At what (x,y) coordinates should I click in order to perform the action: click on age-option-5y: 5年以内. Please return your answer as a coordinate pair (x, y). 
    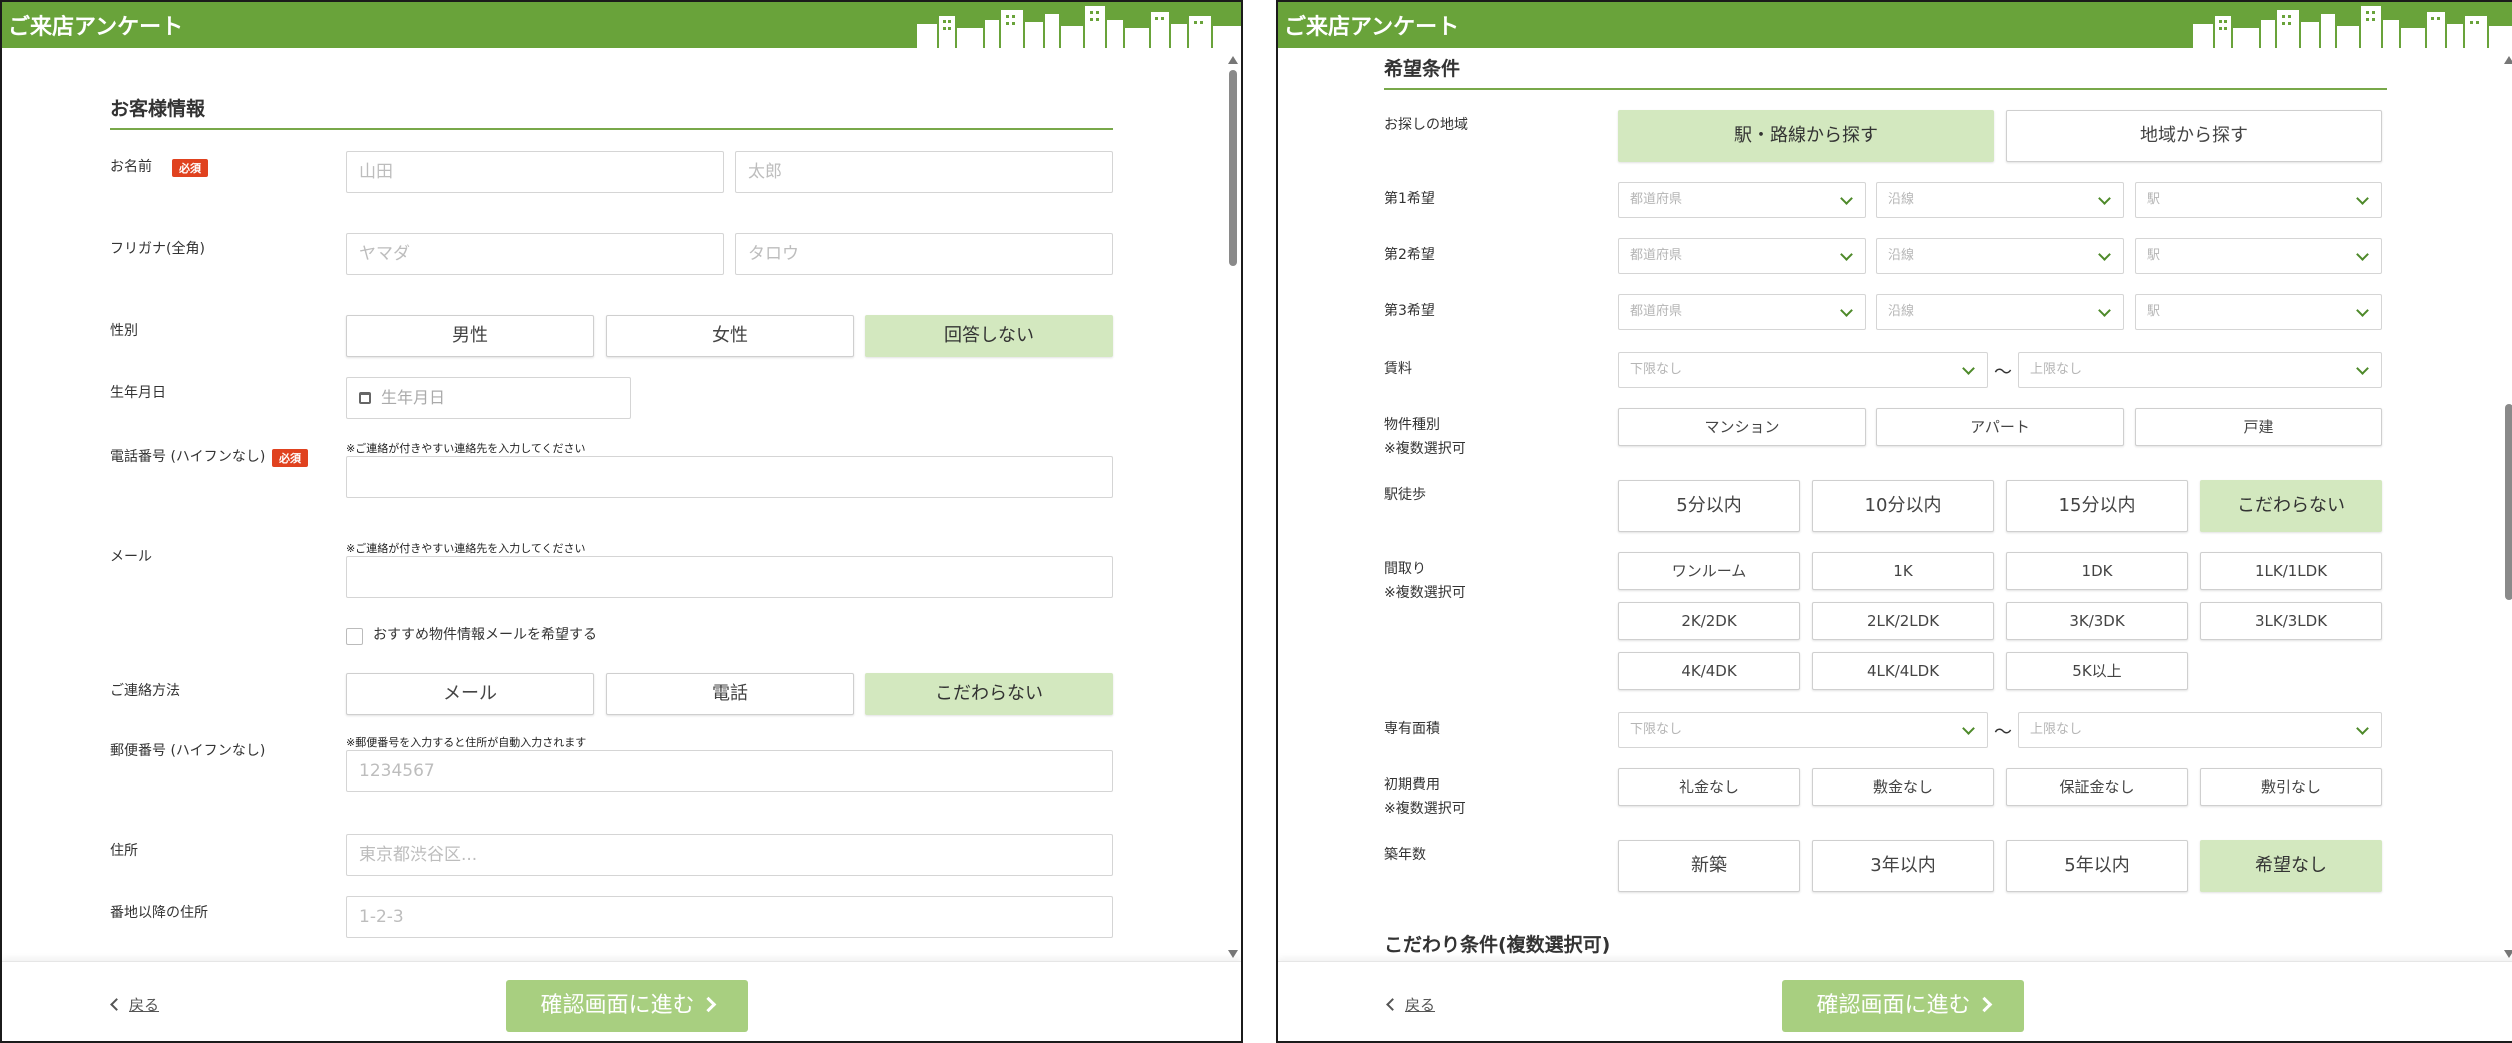
    Looking at the image, I should click on (2097, 866).